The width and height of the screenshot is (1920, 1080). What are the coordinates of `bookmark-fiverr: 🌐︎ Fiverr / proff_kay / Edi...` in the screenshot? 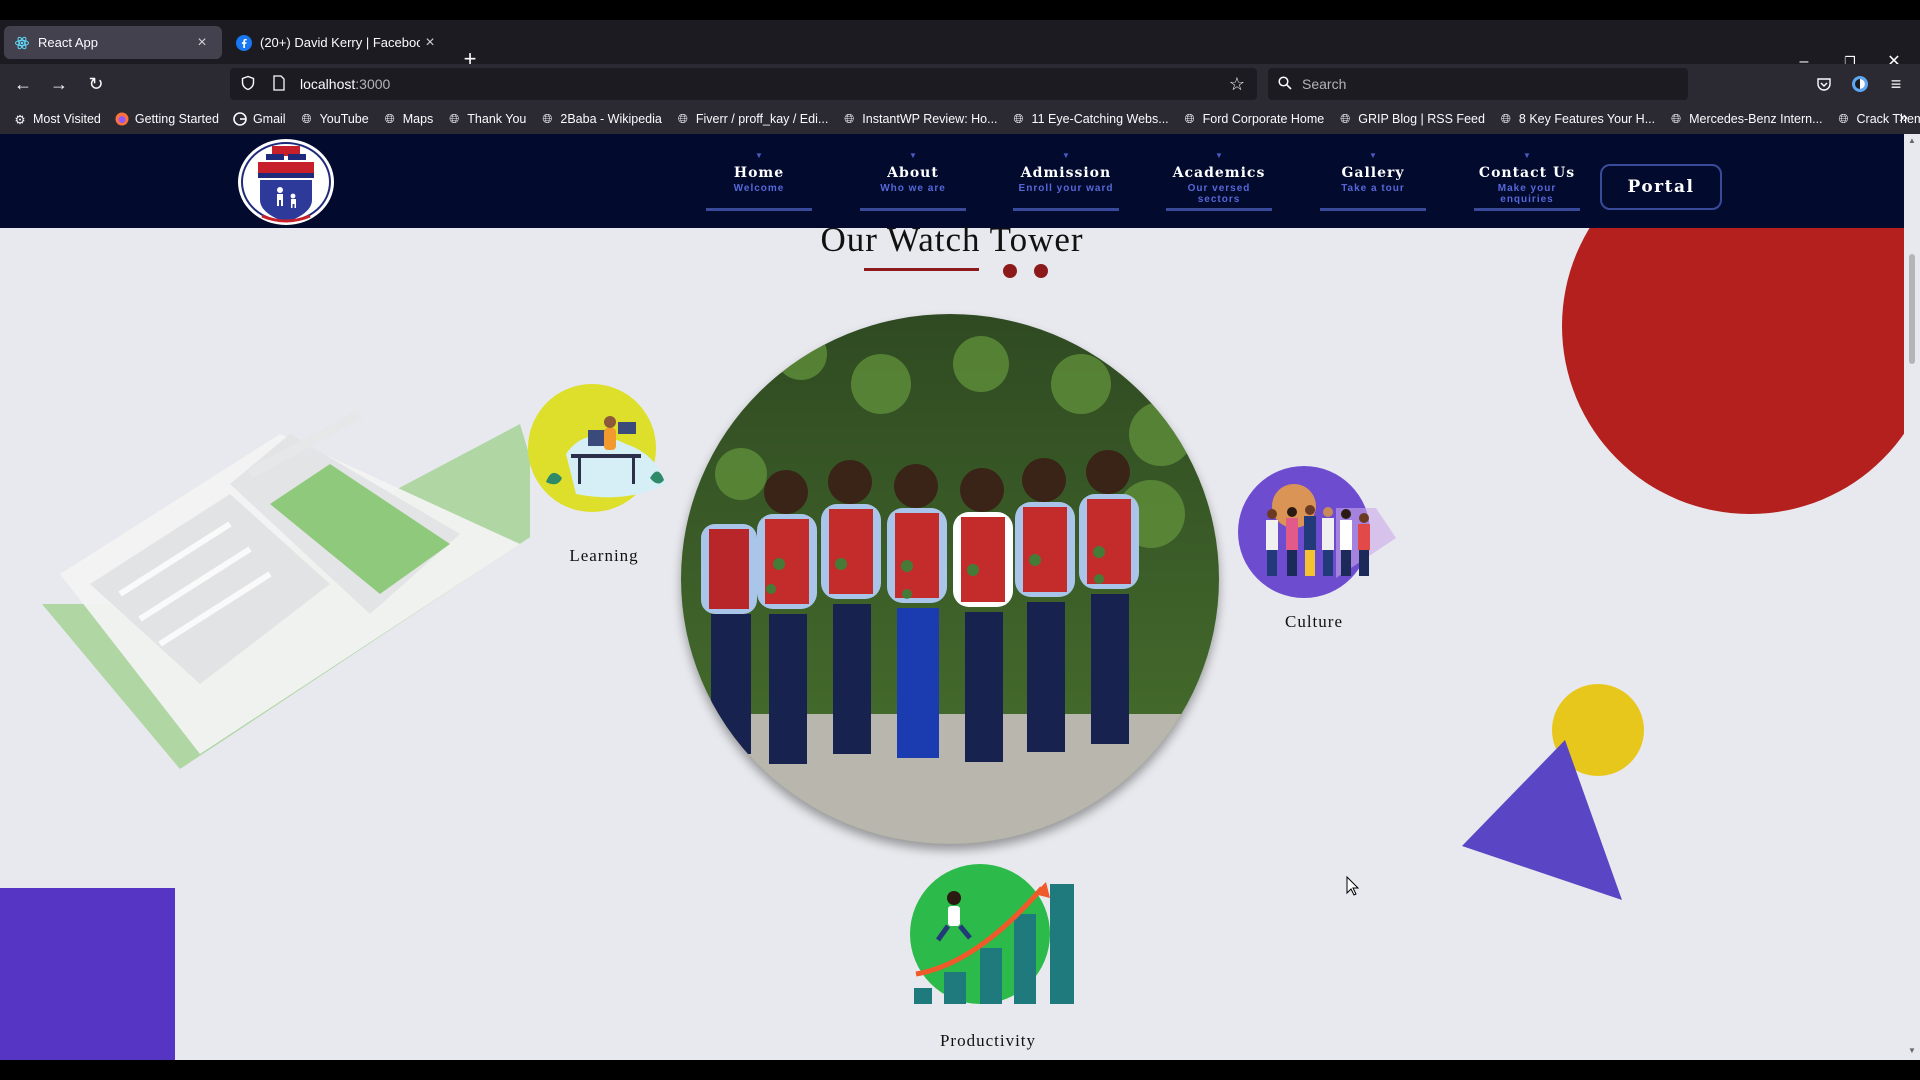 It's located at (751, 119).